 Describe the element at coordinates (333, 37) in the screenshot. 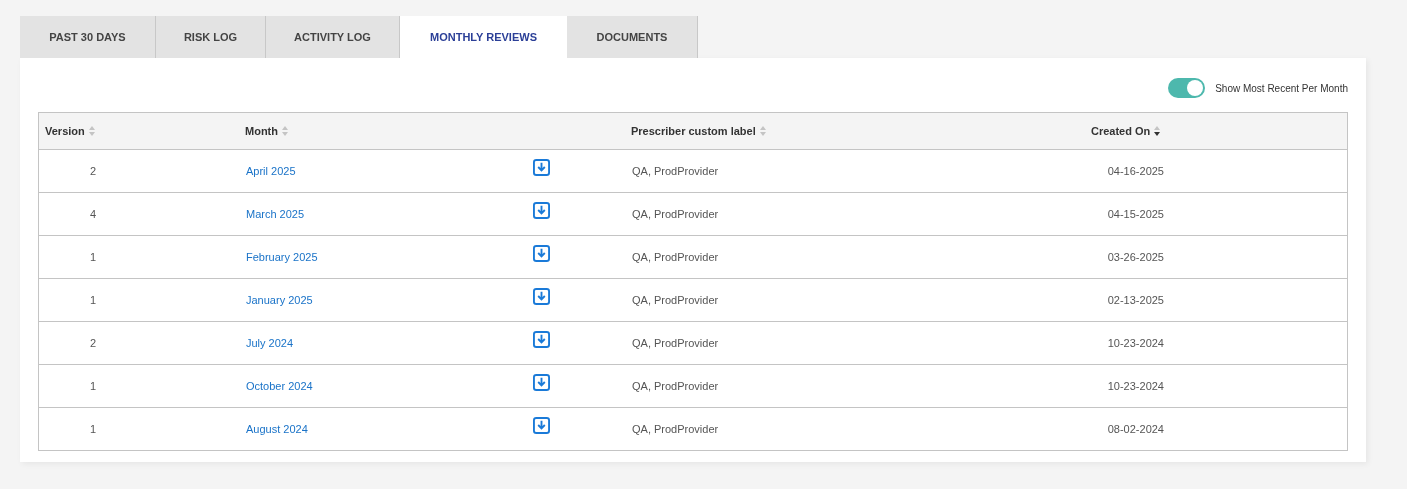

I see `tab: ACTIVITY LOG` at that location.